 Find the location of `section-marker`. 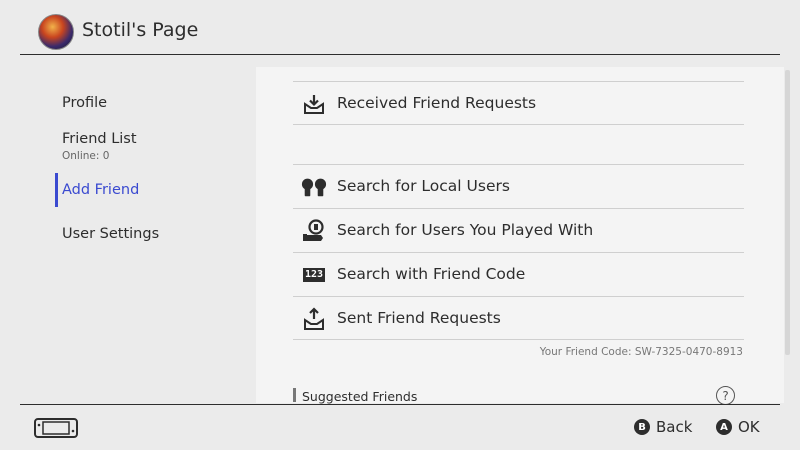

section-marker is located at coordinates (294, 395).